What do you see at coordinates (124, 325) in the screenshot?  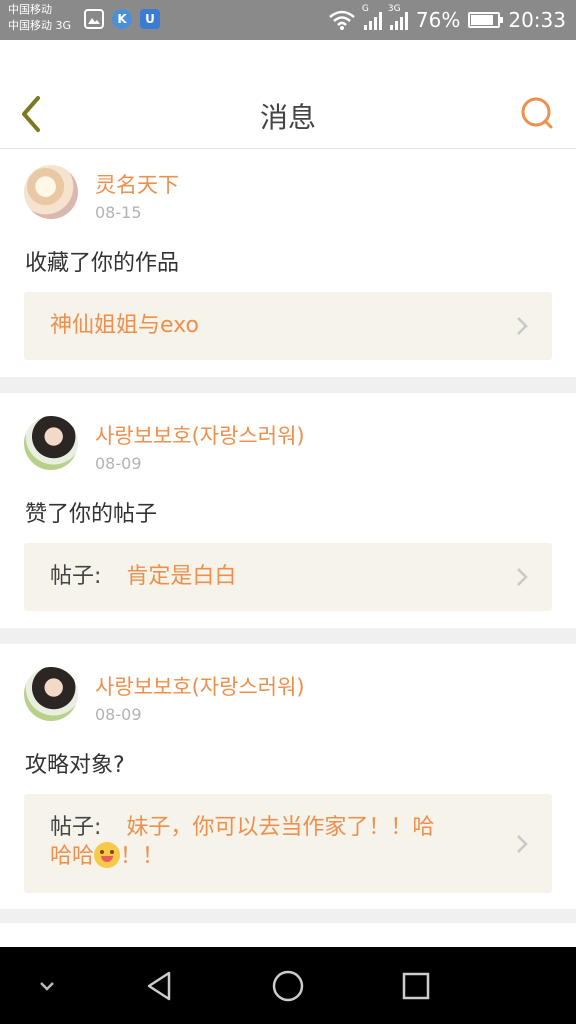 I see `work-title: 神仙姐姐与exo` at bounding box center [124, 325].